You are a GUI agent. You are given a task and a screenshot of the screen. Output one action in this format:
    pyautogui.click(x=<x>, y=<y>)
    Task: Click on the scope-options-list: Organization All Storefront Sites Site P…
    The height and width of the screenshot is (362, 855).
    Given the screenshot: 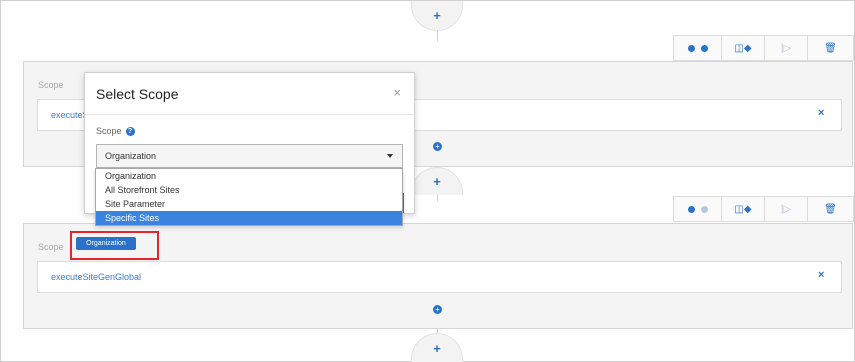 What is the action you would take?
    pyautogui.click(x=249, y=197)
    